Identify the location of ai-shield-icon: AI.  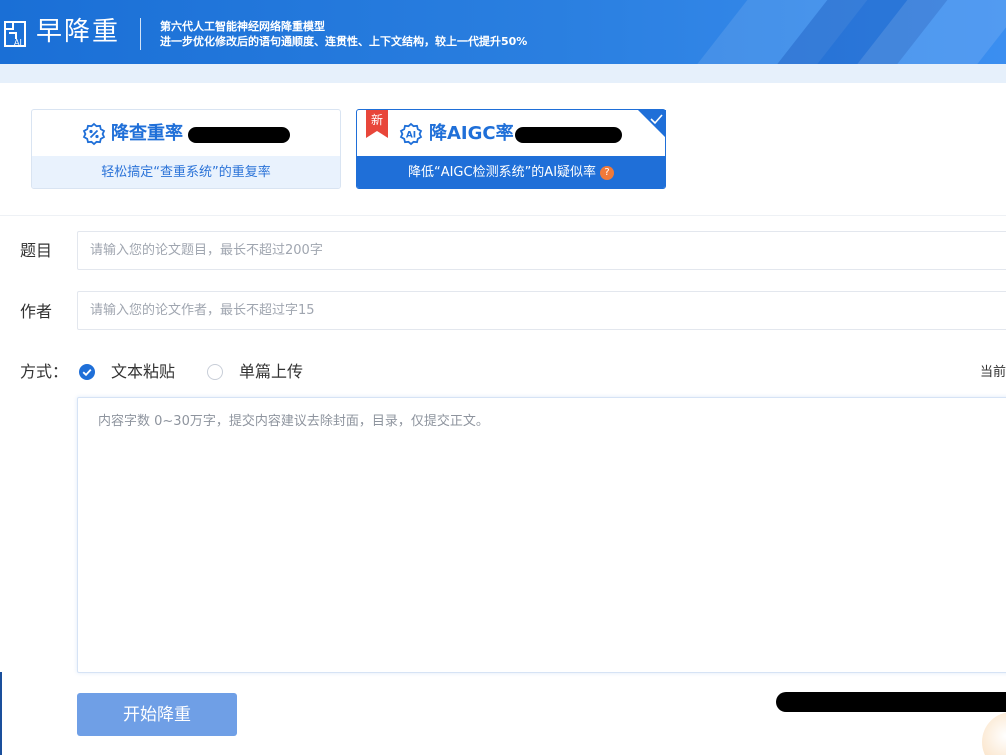
(411, 134).